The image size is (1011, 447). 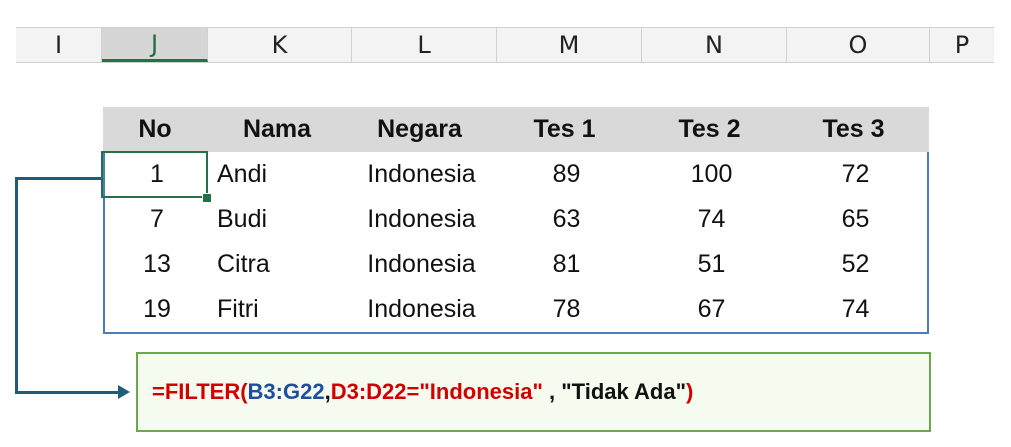 I want to click on header-tes-2: Tes 2, so click(x=709, y=129).